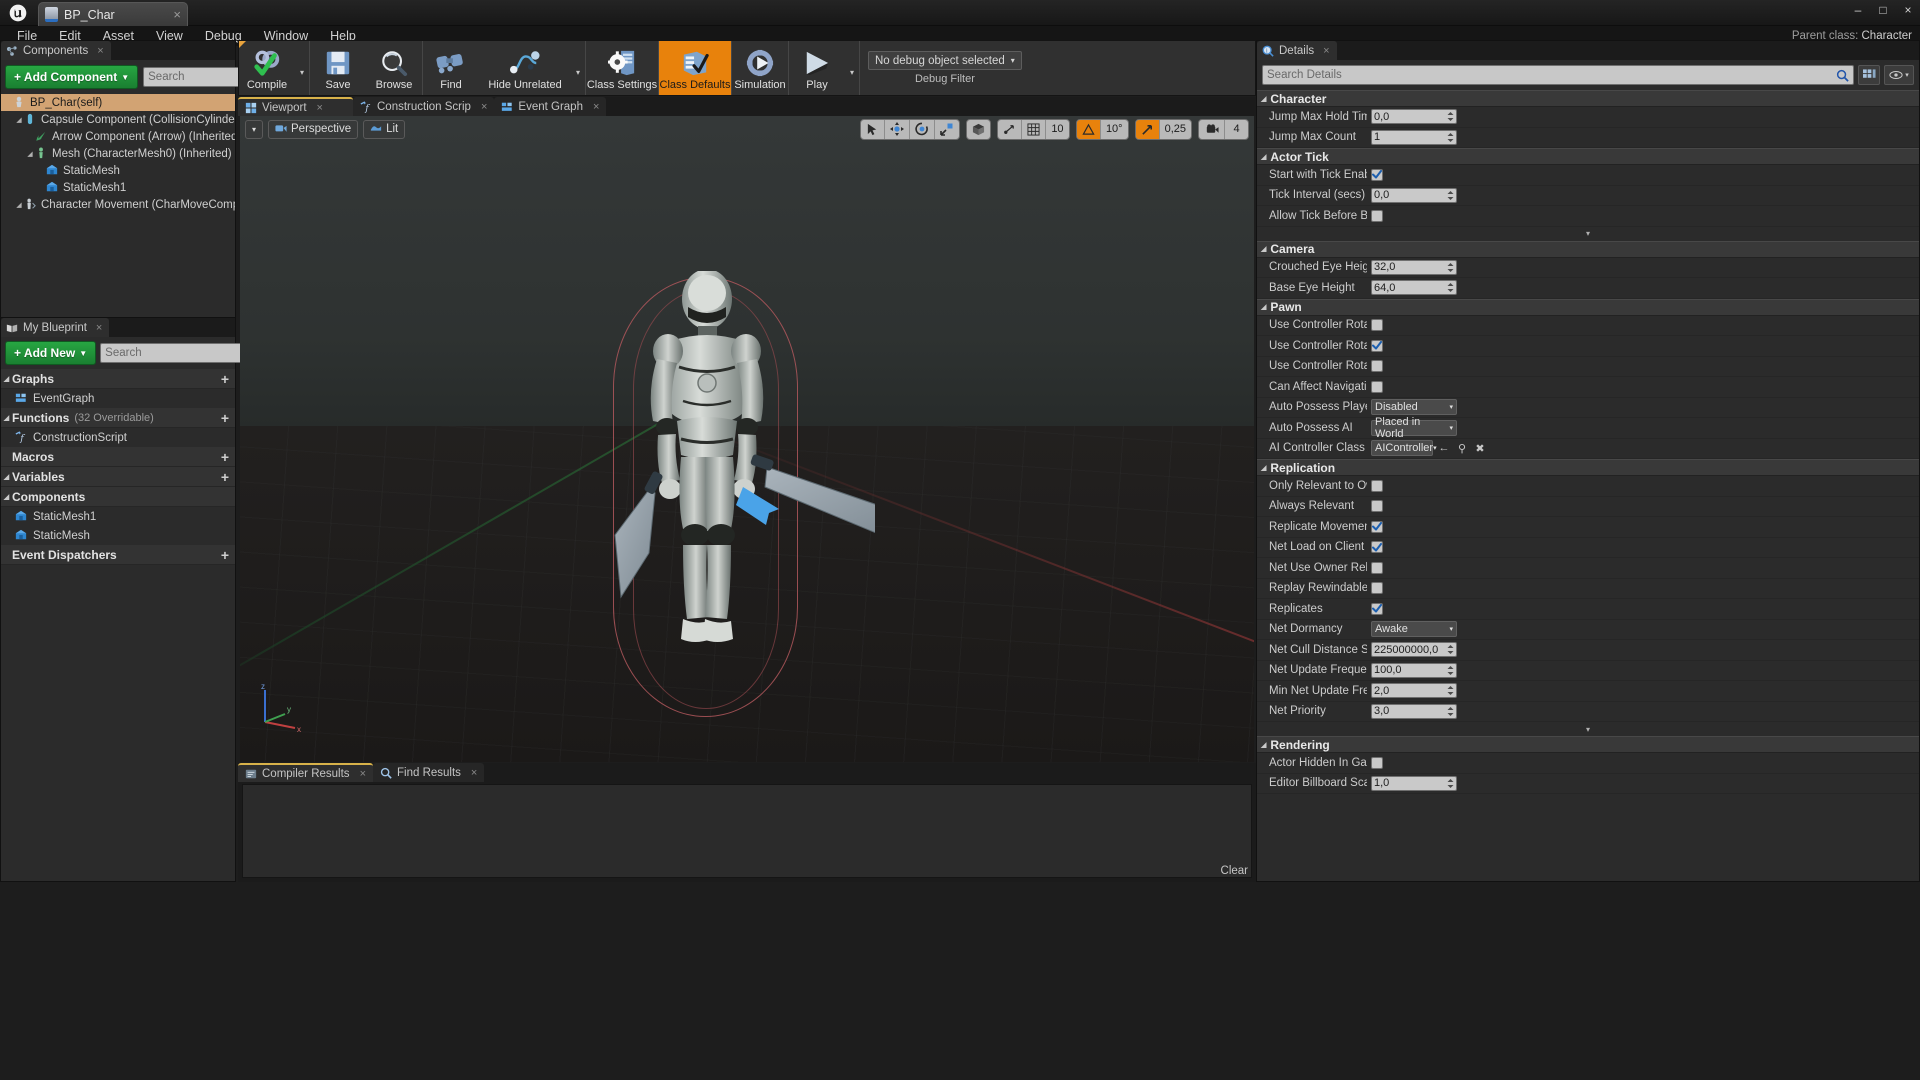 This screenshot has height=1080, width=1920. What do you see at coordinates (1212, 129) in the screenshot?
I see `camera-speed-icon` at bounding box center [1212, 129].